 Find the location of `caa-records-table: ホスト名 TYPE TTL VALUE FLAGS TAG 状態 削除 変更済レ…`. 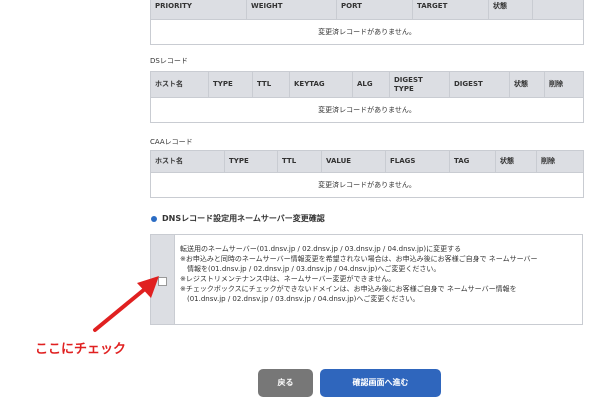

caa-records-table: ホスト名 TYPE TTL VALUE FLAGS TAG 状態 削除 変更済レ… is located at coordinates (367, 174).